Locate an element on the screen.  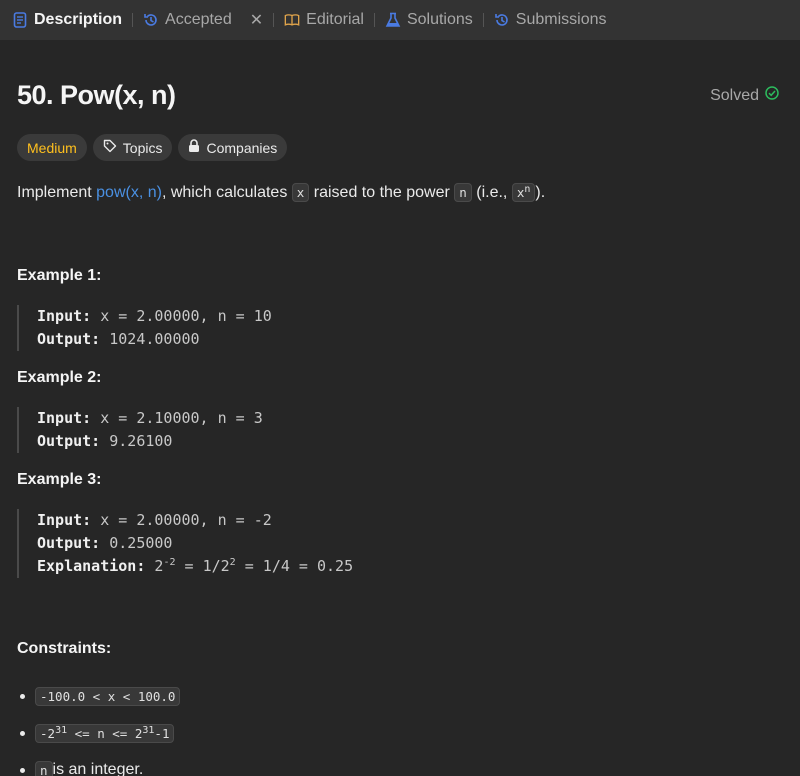
check-circle-icon is located at coordinates (772, 95).